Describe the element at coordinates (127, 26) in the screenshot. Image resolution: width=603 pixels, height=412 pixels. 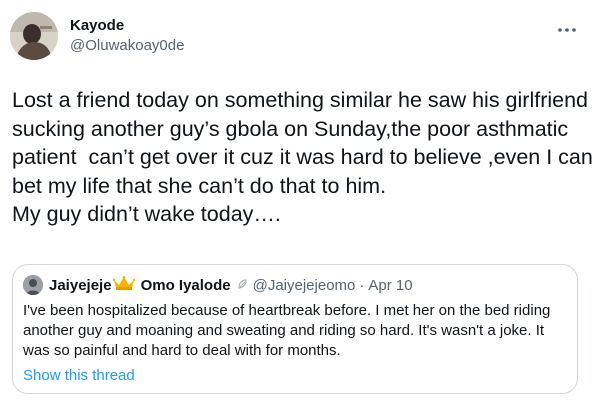
I see `author-display-name: Kayode` at that location.